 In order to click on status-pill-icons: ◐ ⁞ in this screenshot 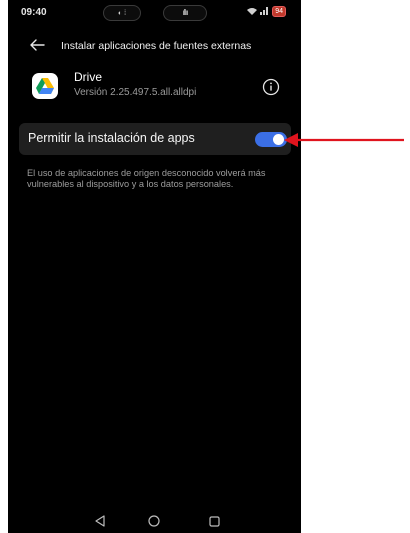, I will do `click(122, 13)`.